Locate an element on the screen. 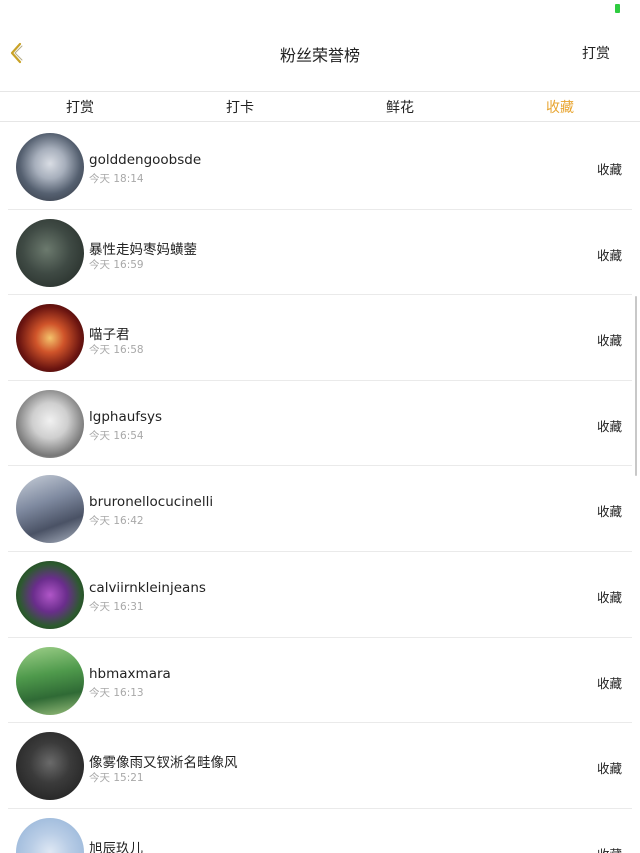  list-item: lgphaufsys 今天 16:54 收藏 is located at coordinates (320, 424).